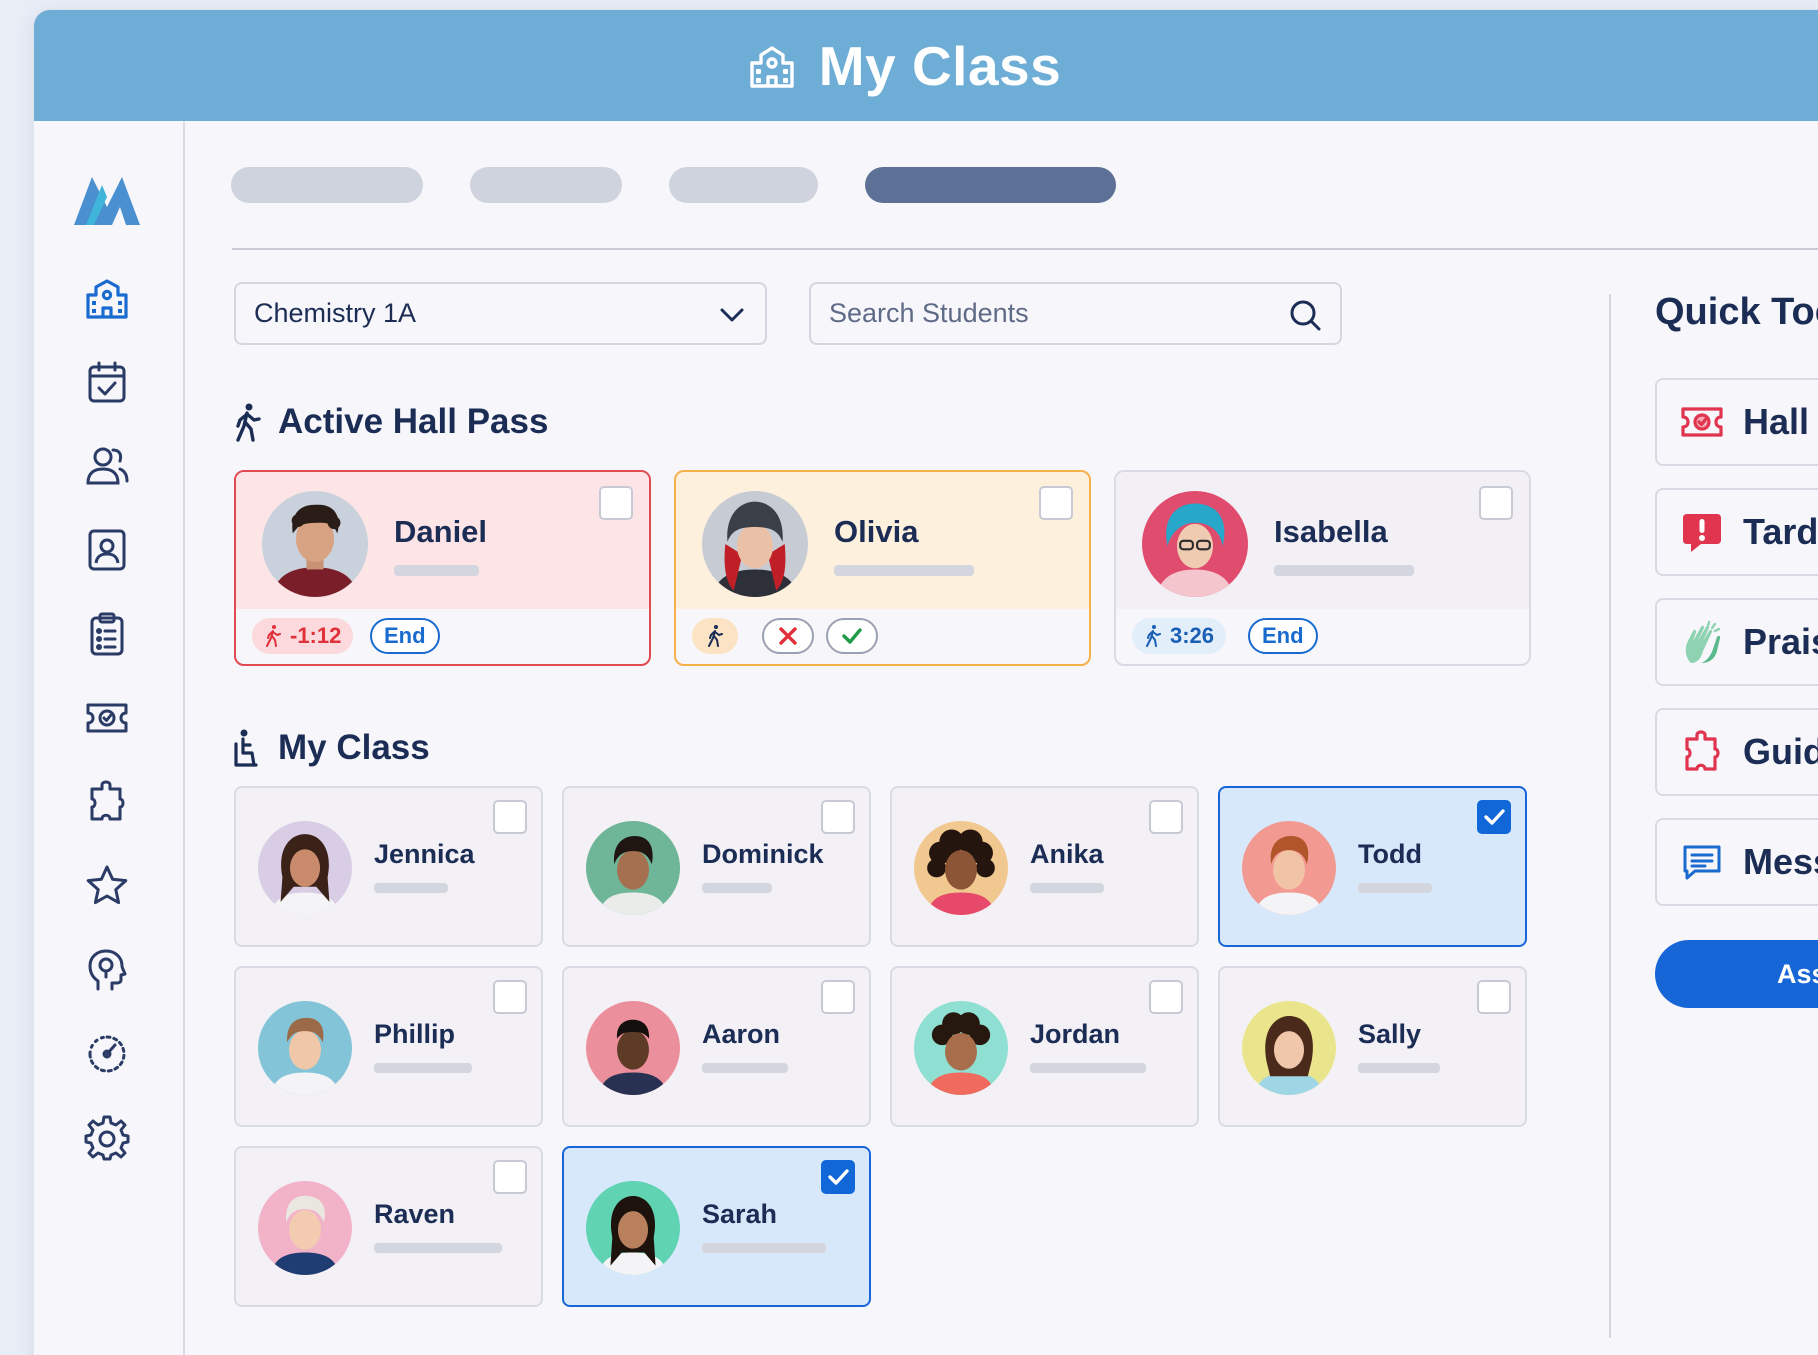  I want to click on student-name: Sally, so click(1390, 1034).